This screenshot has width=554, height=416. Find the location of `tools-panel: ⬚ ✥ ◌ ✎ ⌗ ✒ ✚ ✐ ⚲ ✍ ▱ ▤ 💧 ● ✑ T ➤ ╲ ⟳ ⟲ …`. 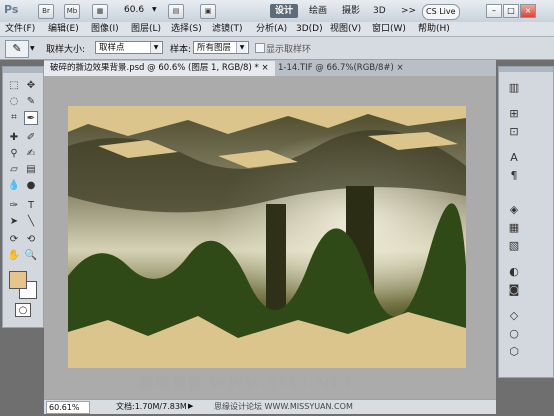

tools-panel: ⬚ ✥ ◌ ✎ ⌗ ✒ ✚ ✐ ⚲ ✍ ▱ ▤ 💧 ● ✑ T ➤ ╲ ⟳ ⟲ … is located at coordinates (23, 197).